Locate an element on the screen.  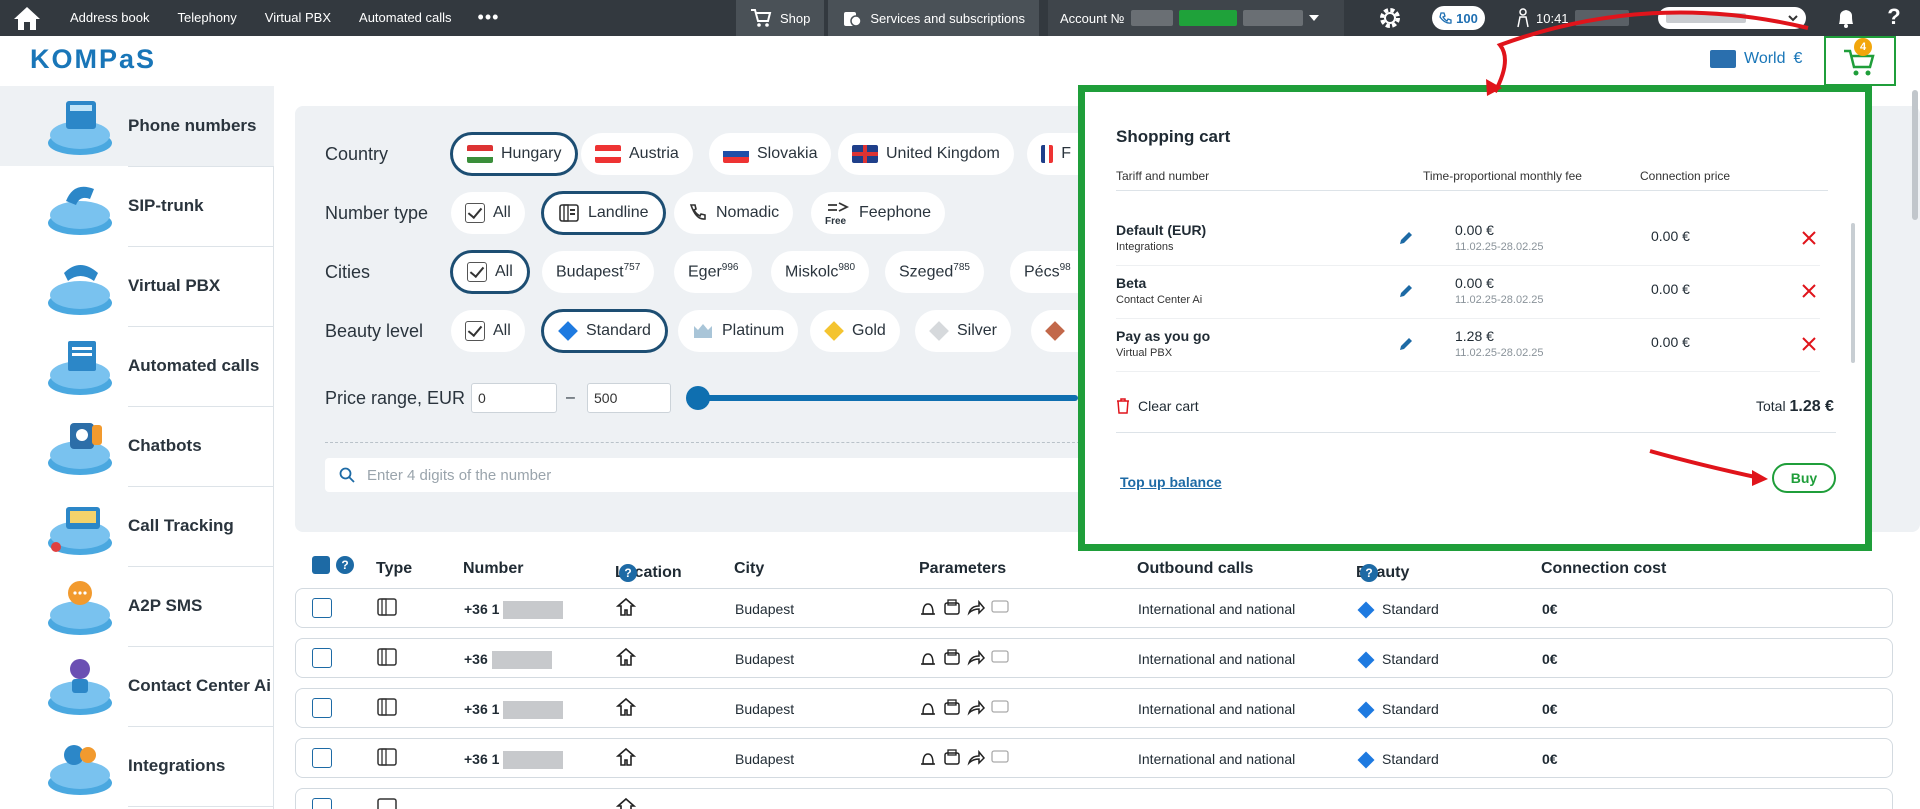
page-scrollbar is located at coordinates (1915, 155).